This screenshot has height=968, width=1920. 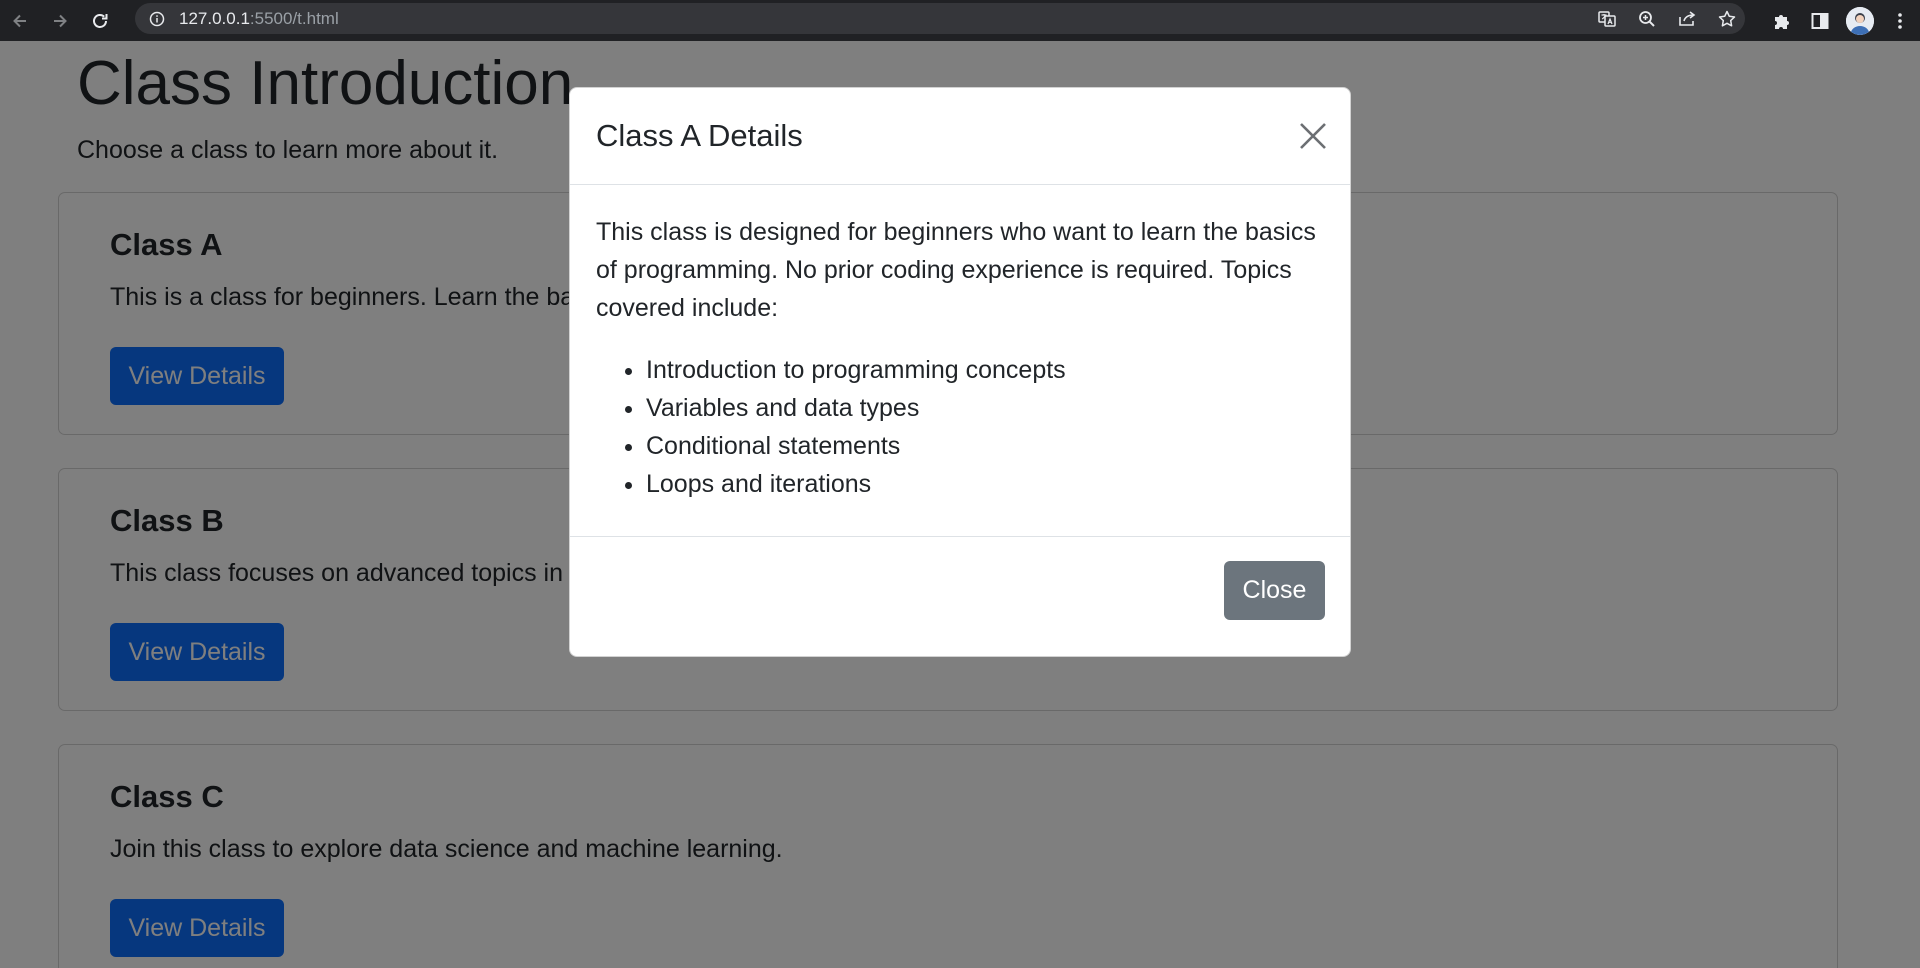 I want to click on bookmark-button, so click(x=1727, y=19).